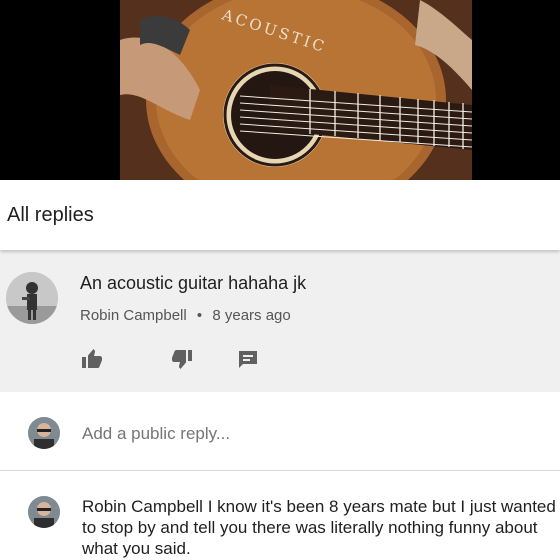 The width and height of the screenshot is (560, 560). What do you see at coordinates (251, 315) in the screenshot?
I see `comment-time: 8 years ago` at bounding box center [251, 315].